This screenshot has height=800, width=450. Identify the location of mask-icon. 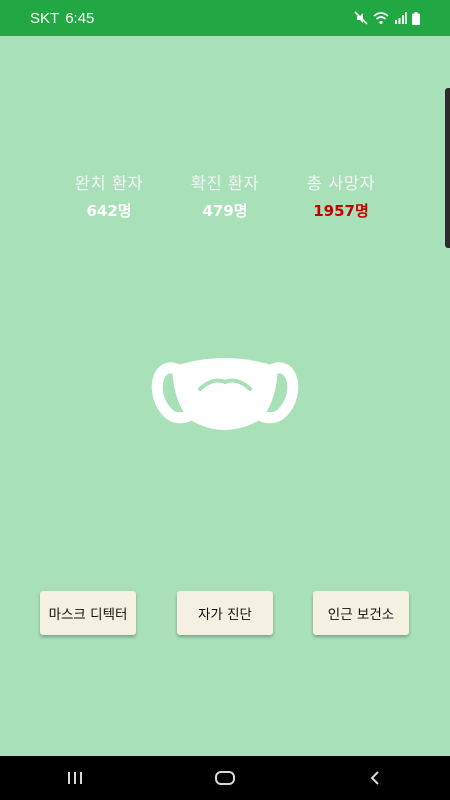
(225, 395).